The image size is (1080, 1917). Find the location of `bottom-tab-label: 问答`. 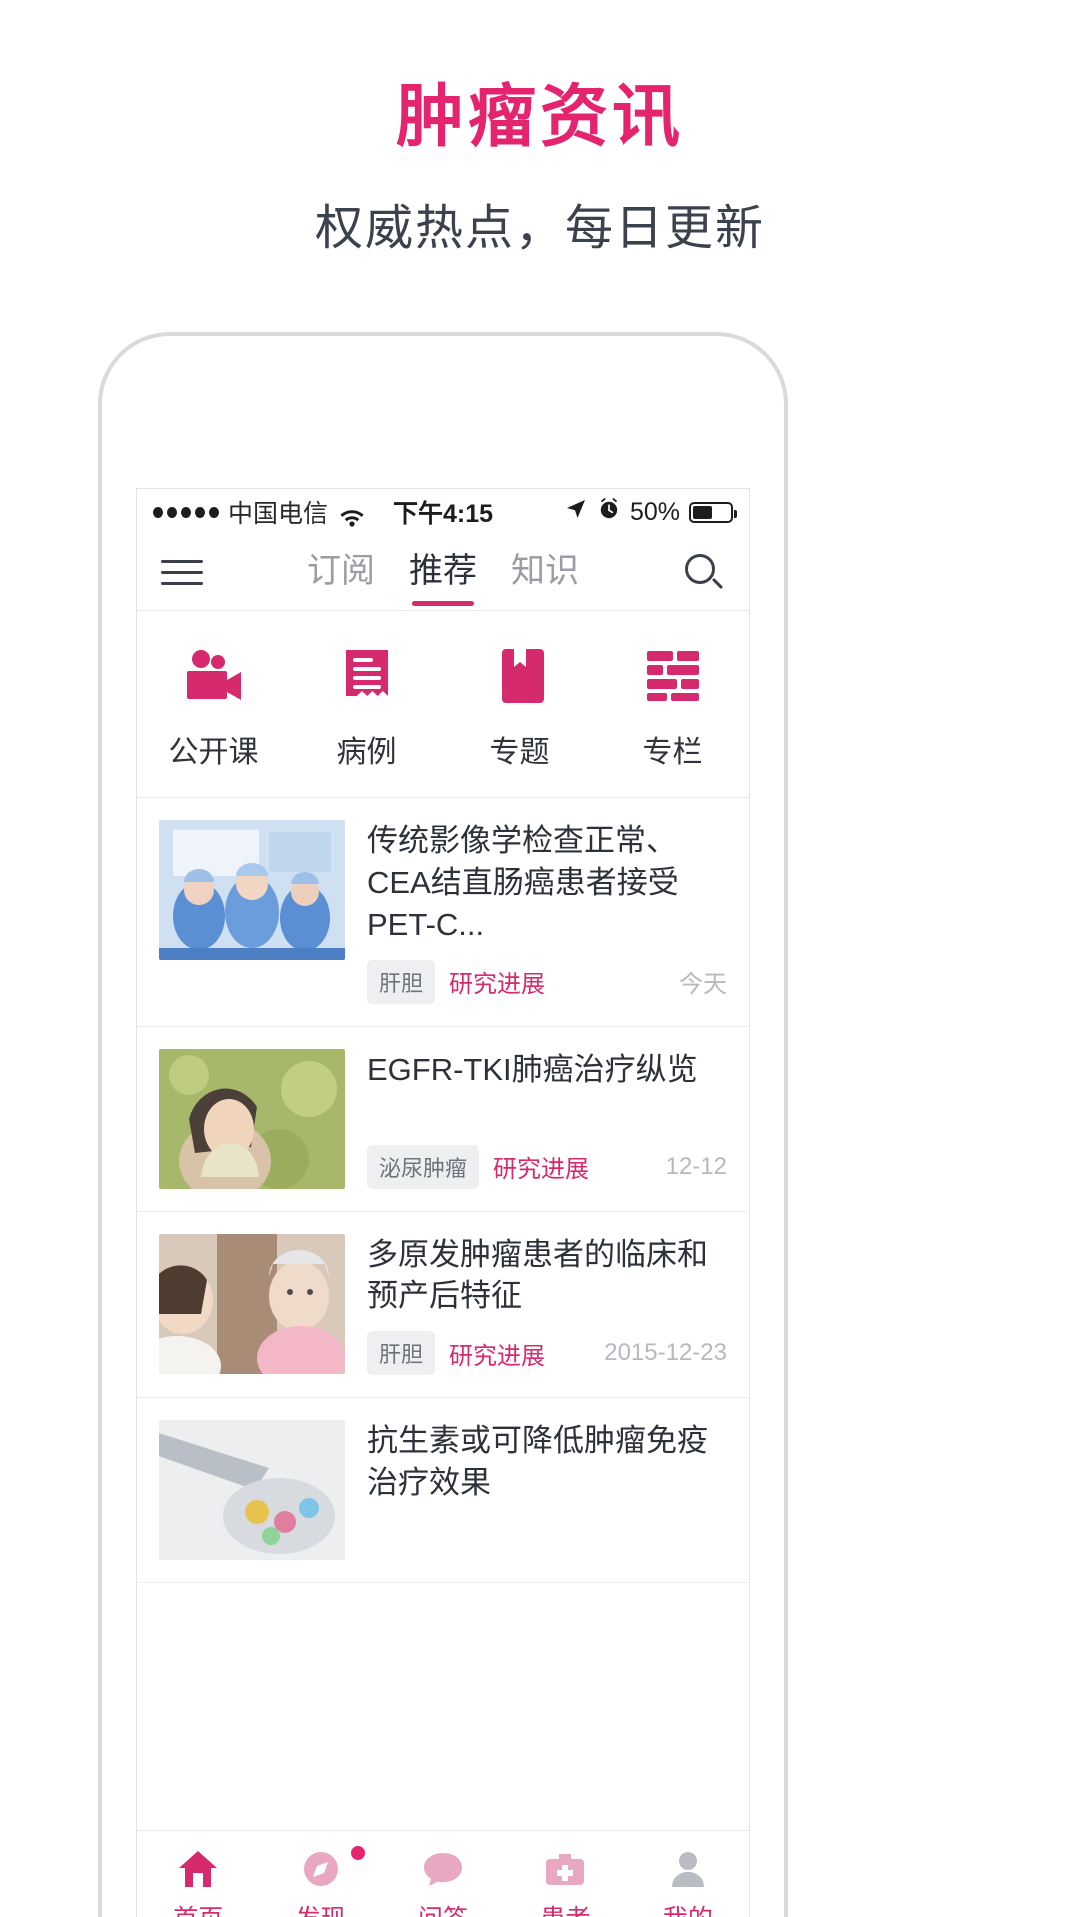

bottom-tab-label: 问答 is located at coordinates (443, 1908).